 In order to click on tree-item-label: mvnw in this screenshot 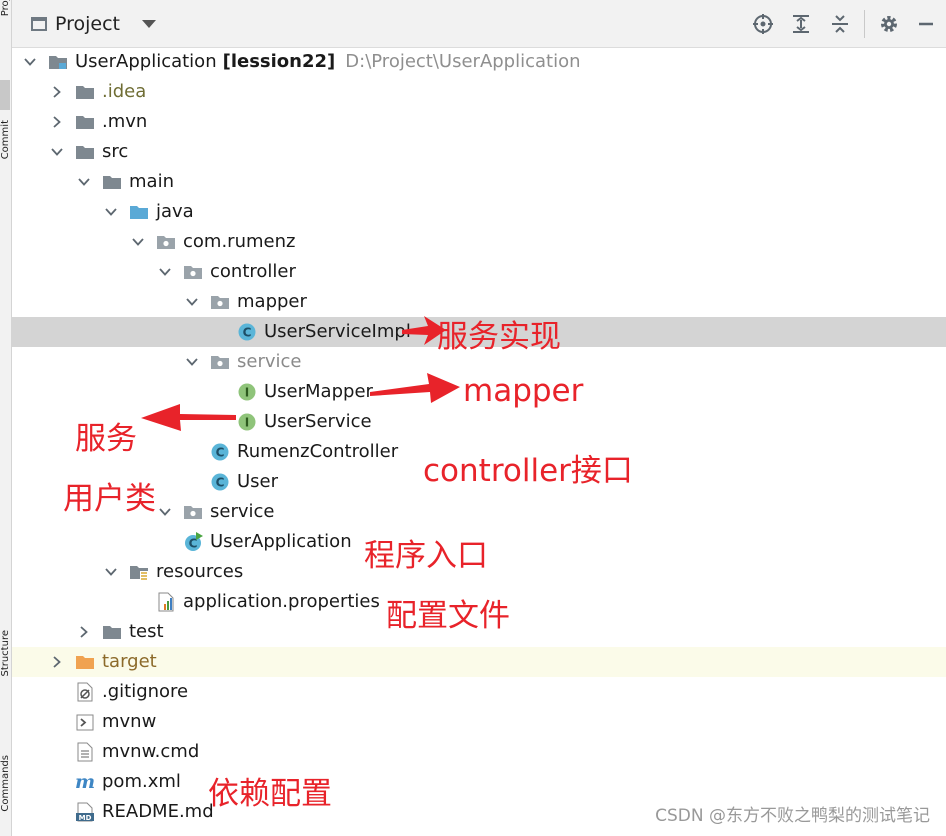, I will do `click(129, 722)`.